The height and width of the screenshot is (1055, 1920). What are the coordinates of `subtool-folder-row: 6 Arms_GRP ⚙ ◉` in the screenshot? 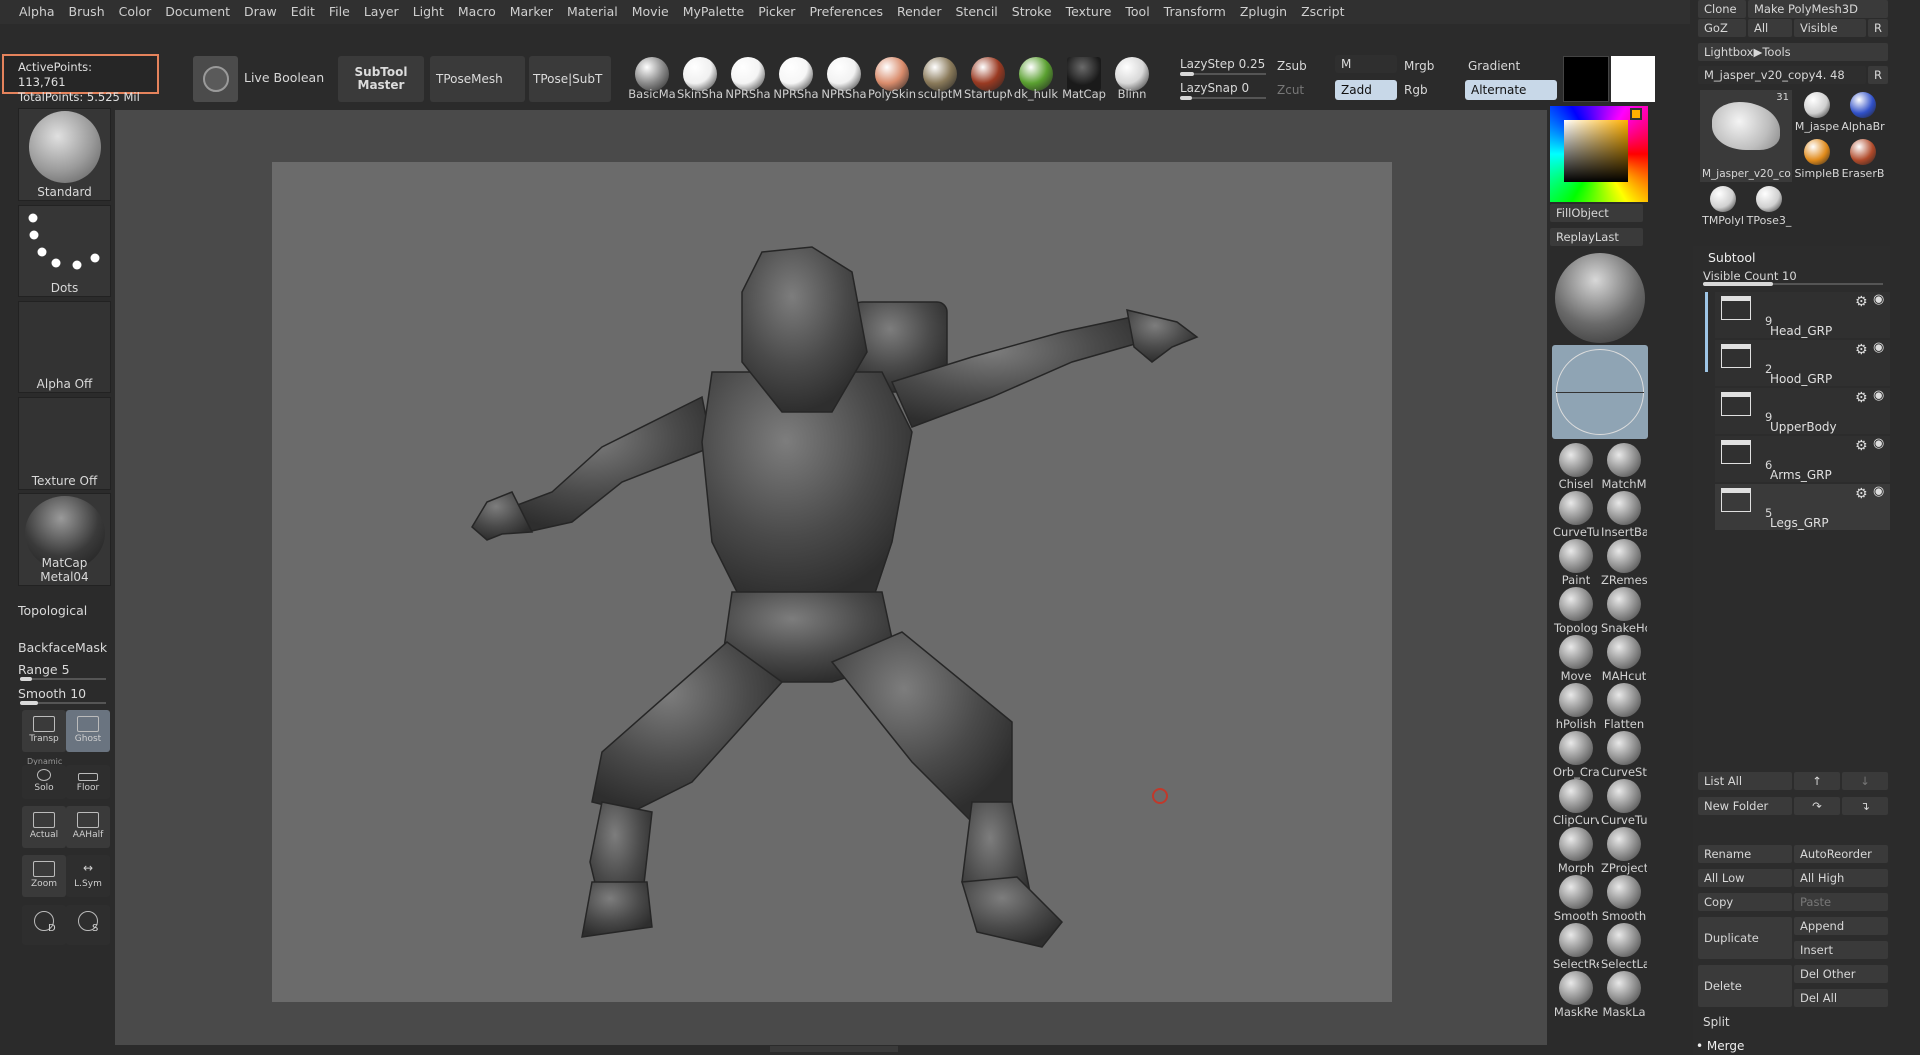 It's located at (1802, 459).